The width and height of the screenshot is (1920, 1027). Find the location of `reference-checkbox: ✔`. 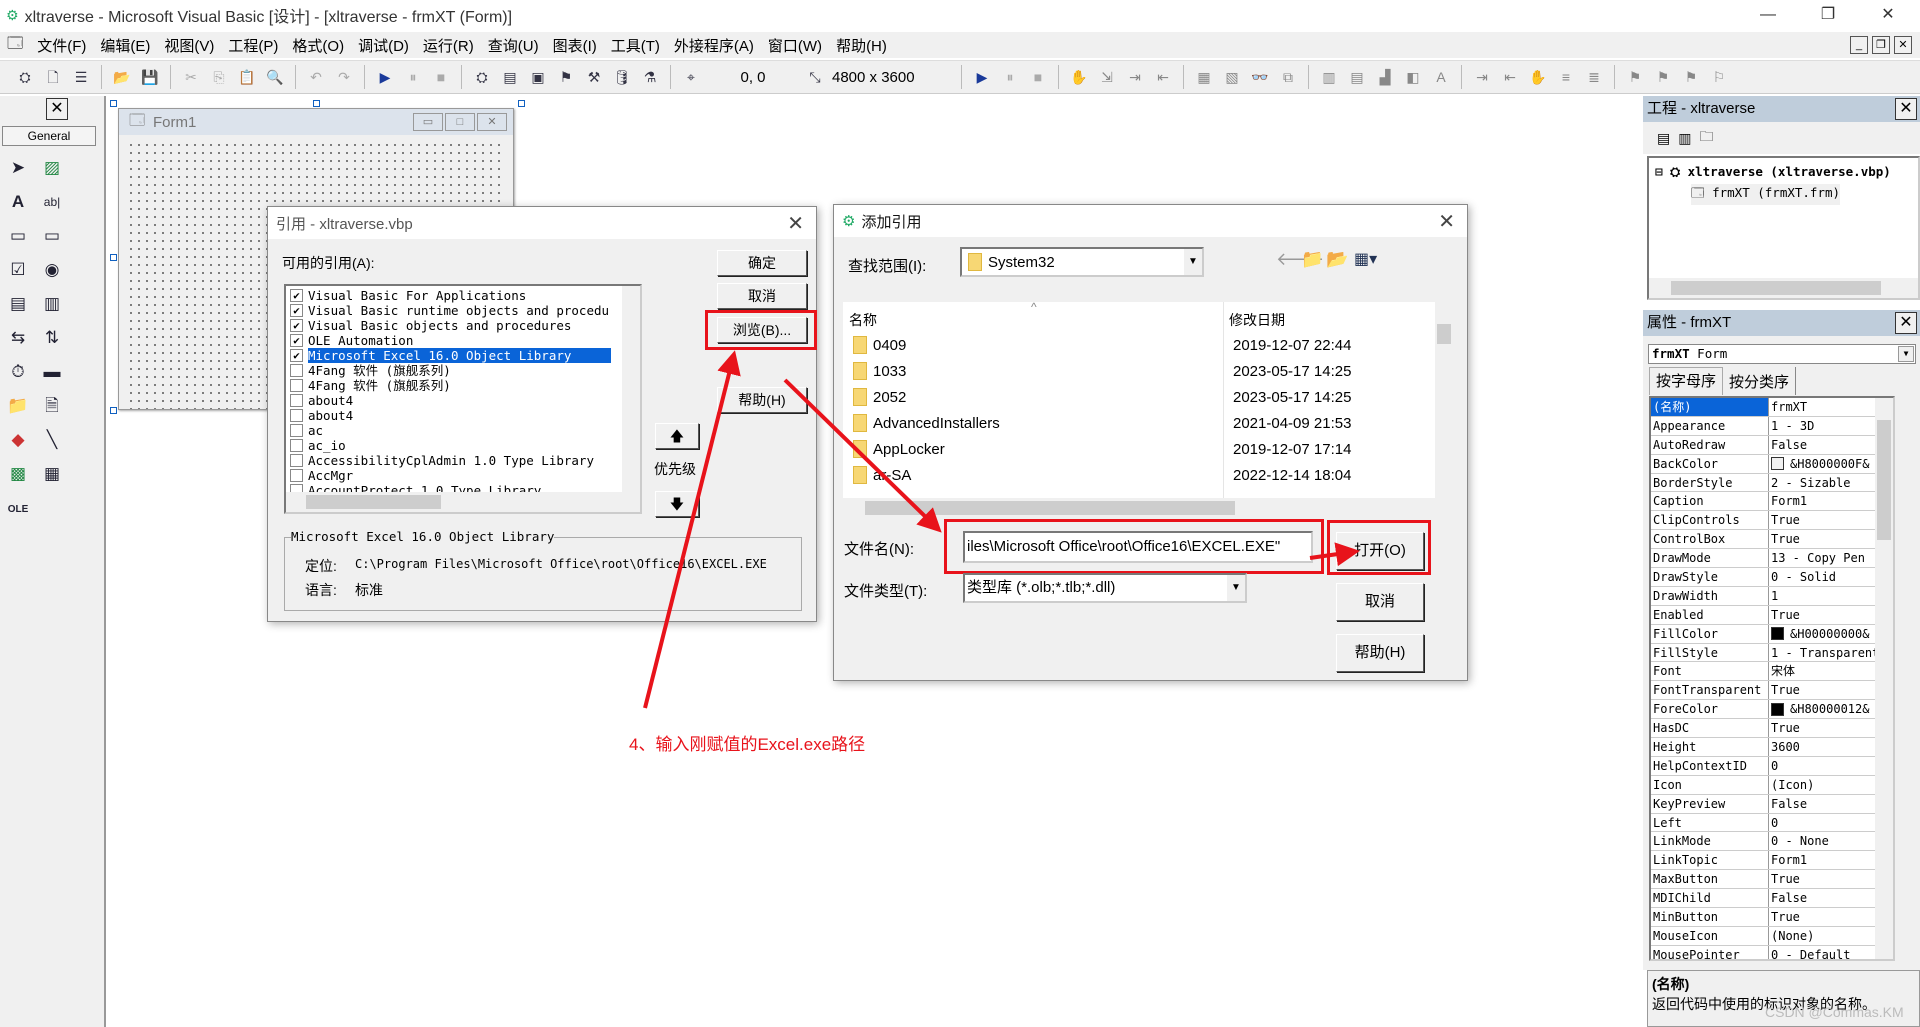

reference-checkbox: ✔ is located at coordinates (296, 295).